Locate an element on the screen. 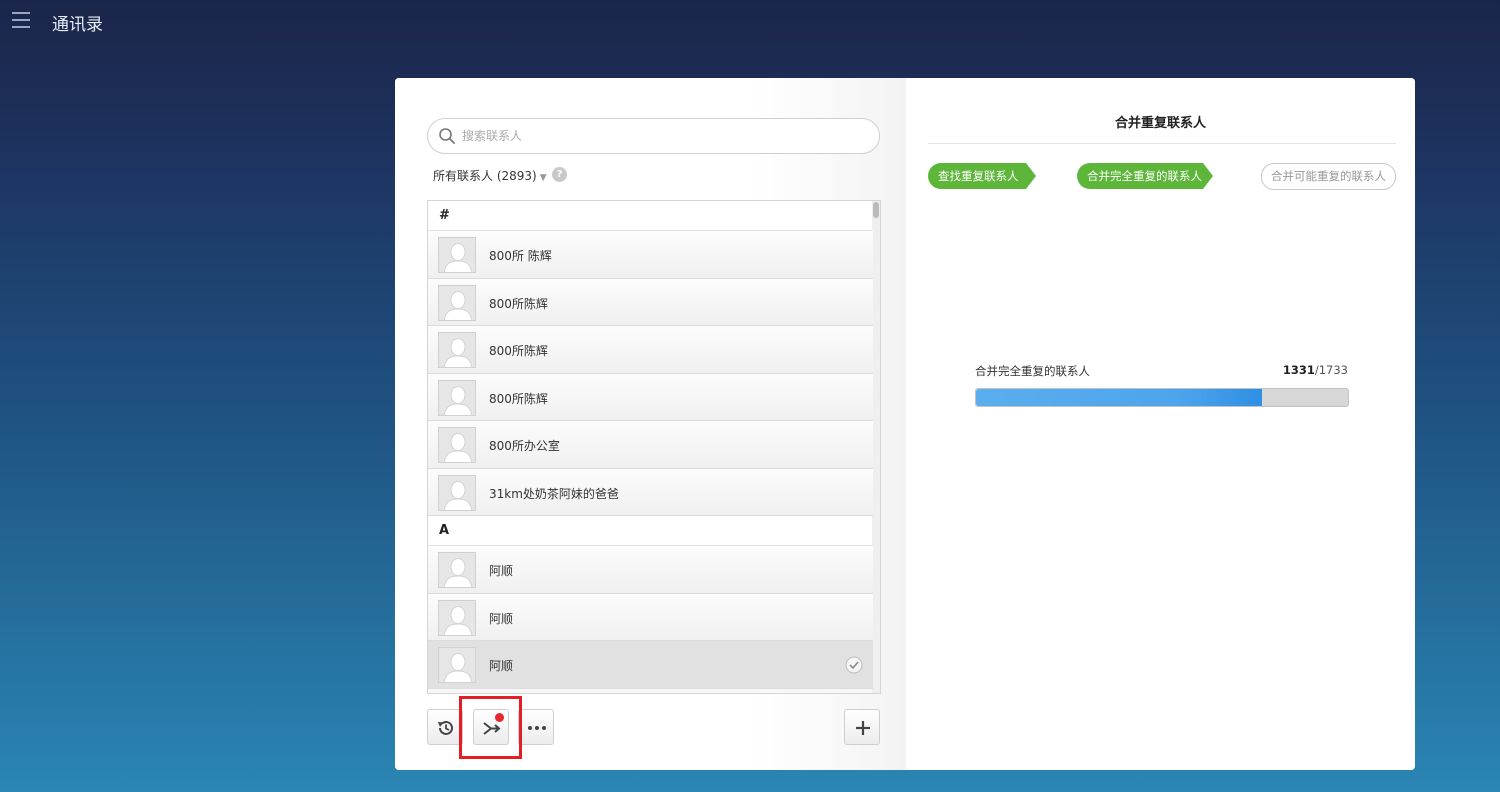 The width and height of the screenshot is (1500, 792). contact-row: 800所 陈辉 is located at coordinates (650, 255).